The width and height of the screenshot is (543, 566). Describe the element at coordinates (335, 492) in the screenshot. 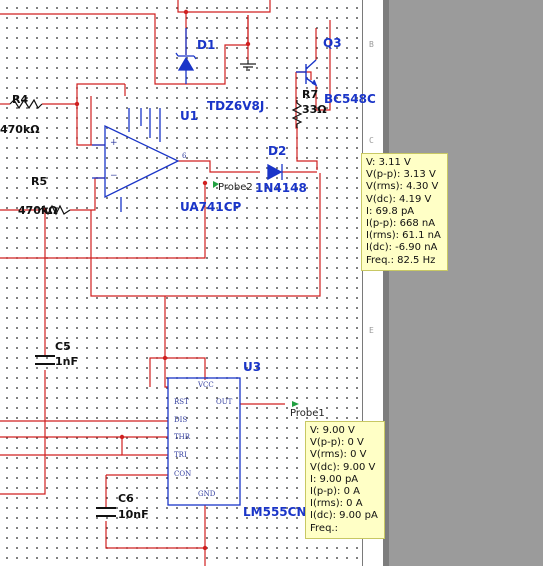

I see `probe1-ipp: I(p-p): 0 A` at that location.